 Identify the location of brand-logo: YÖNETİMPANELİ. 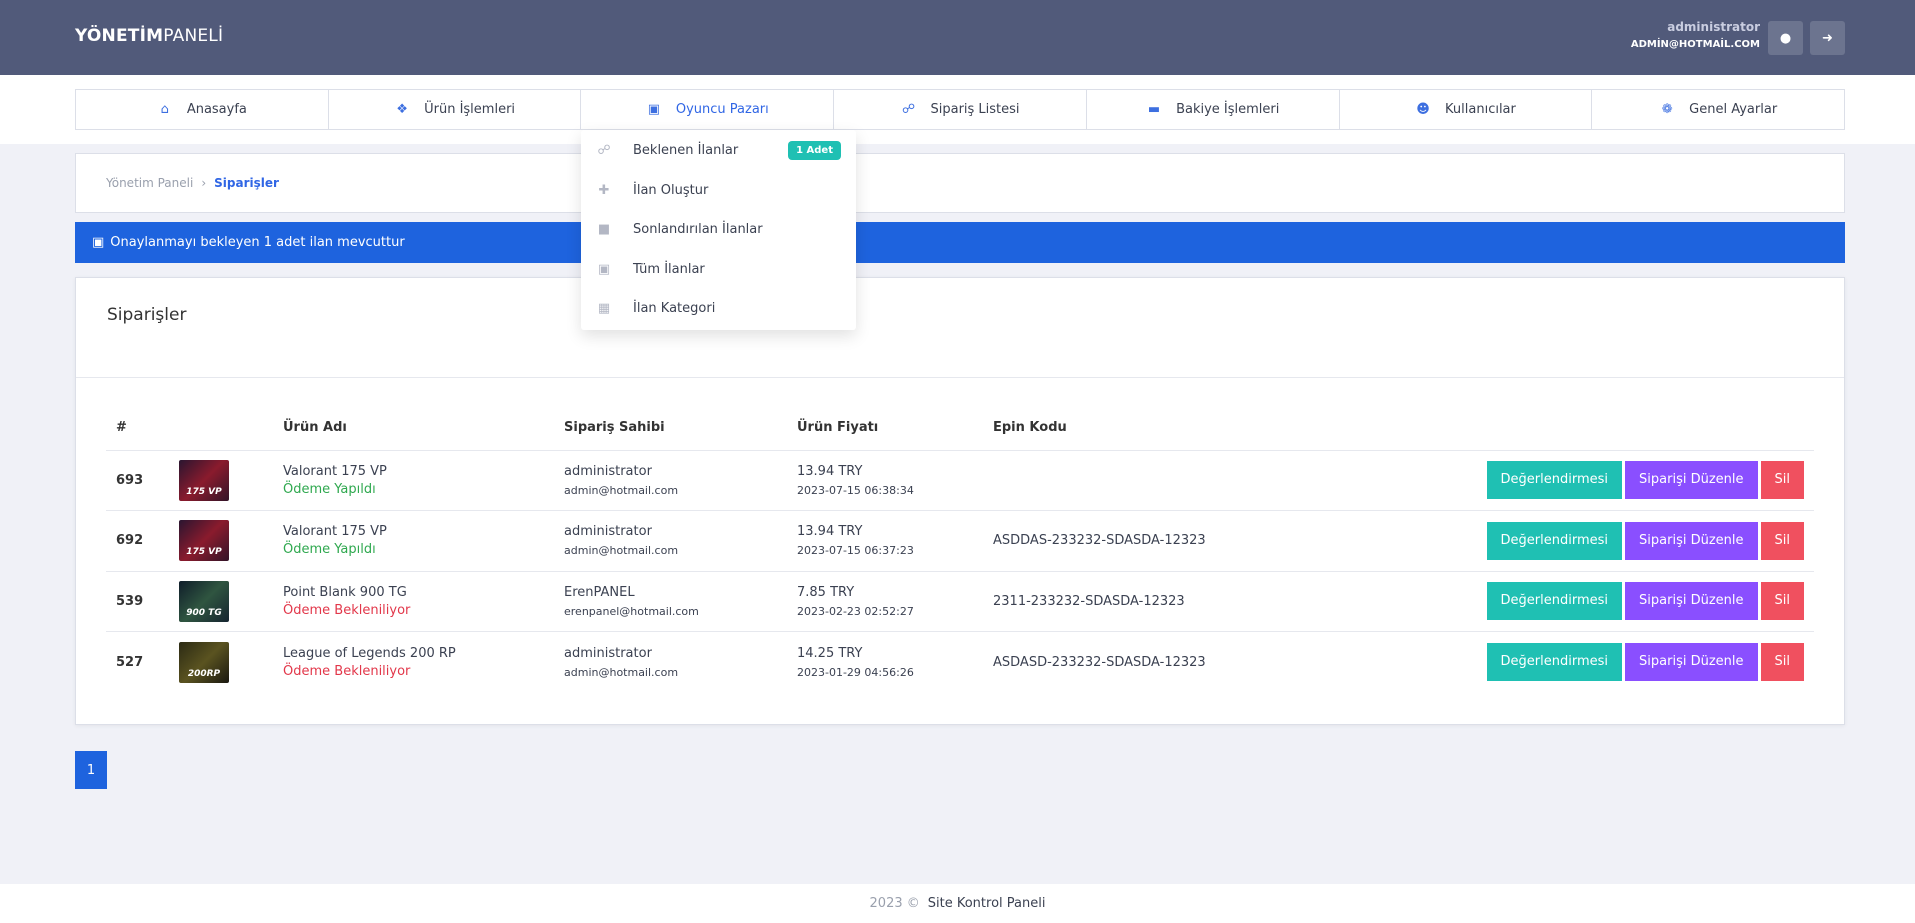
(149, 36).